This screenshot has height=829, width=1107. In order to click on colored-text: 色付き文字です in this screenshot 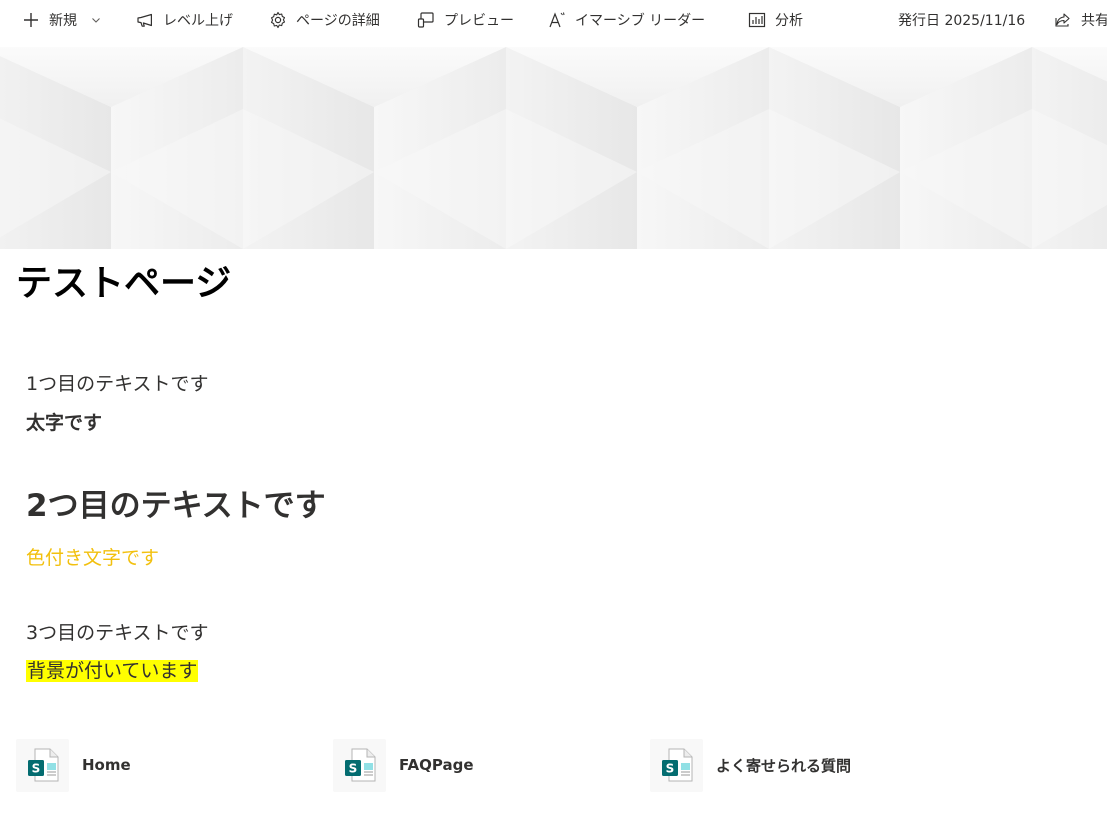, I will do `click(93, 558)`.